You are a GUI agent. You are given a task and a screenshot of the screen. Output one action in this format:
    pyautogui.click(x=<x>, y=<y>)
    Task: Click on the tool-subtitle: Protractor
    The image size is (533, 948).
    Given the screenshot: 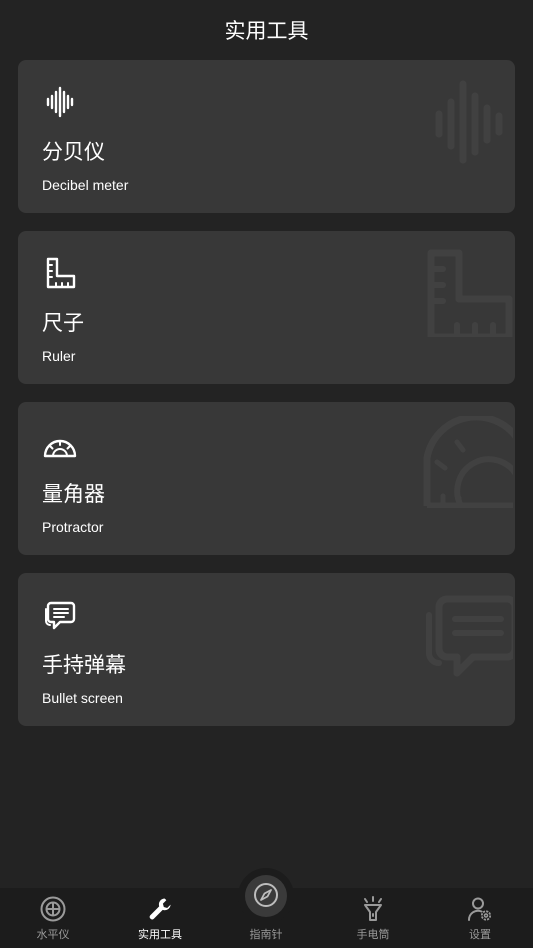 What is the action you would take?
    pyautogui.click(x=73, y=527)
    